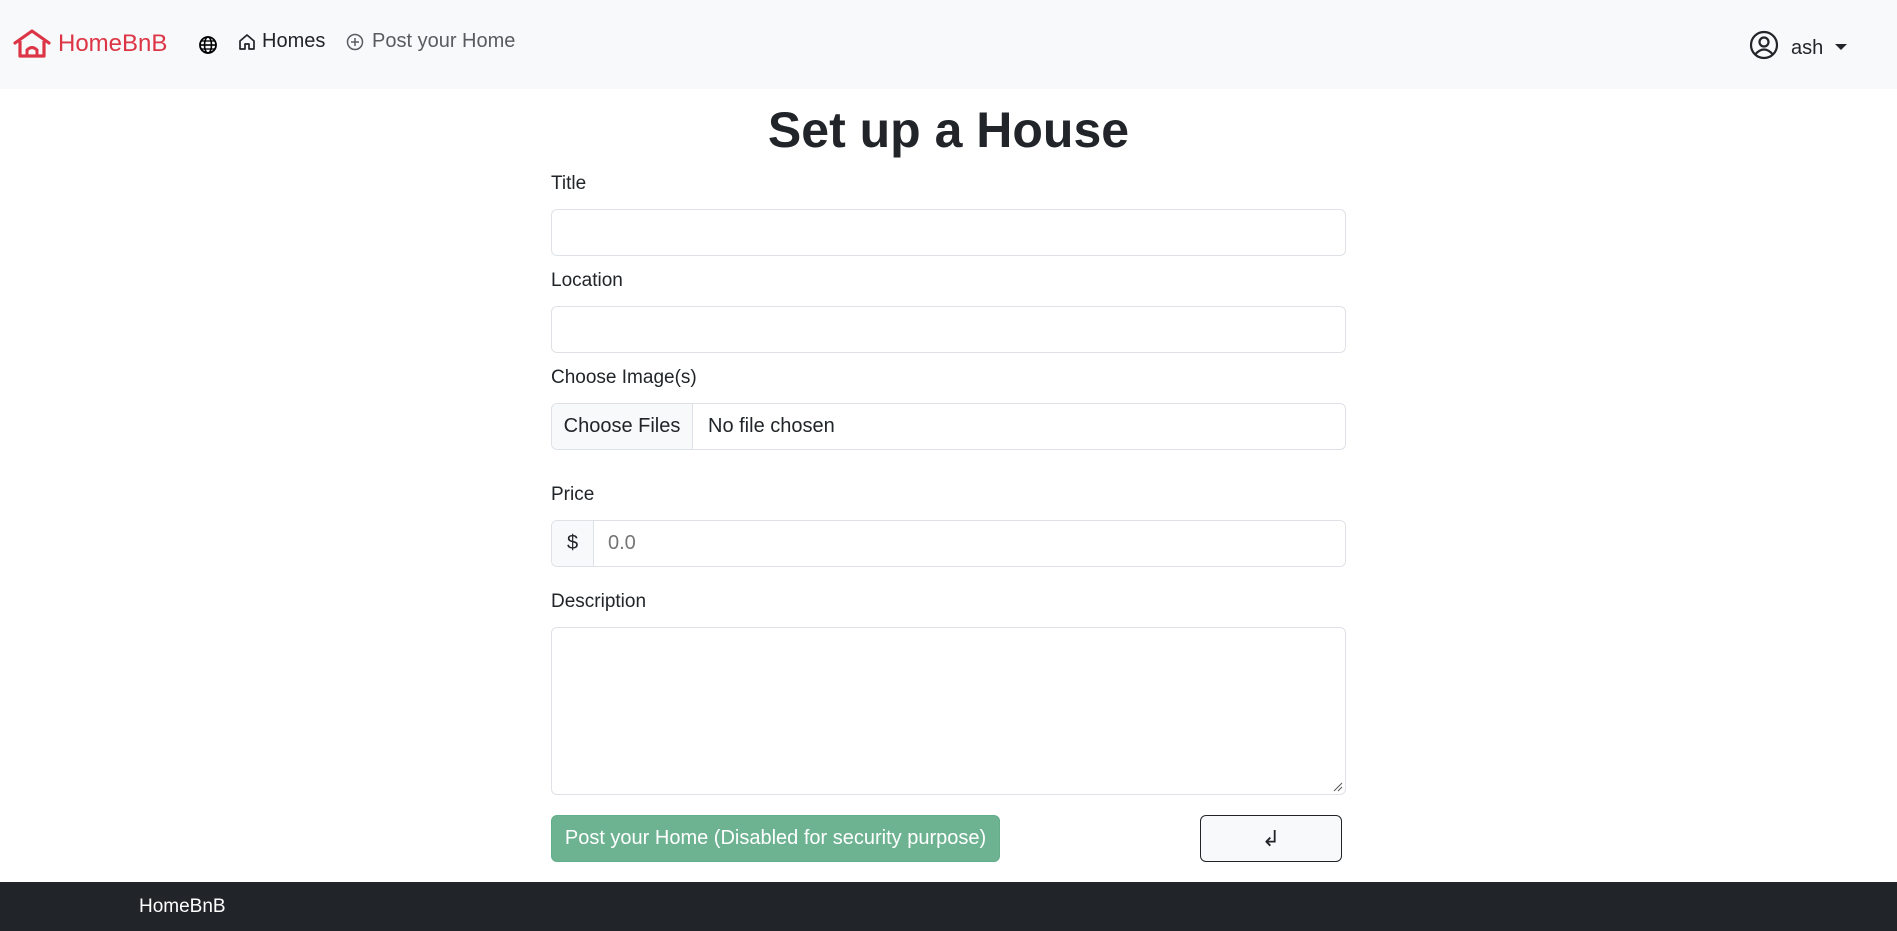  Describe the element at coordinates (569, 183) in the screenshot. I see `title-label: Title` at that location.